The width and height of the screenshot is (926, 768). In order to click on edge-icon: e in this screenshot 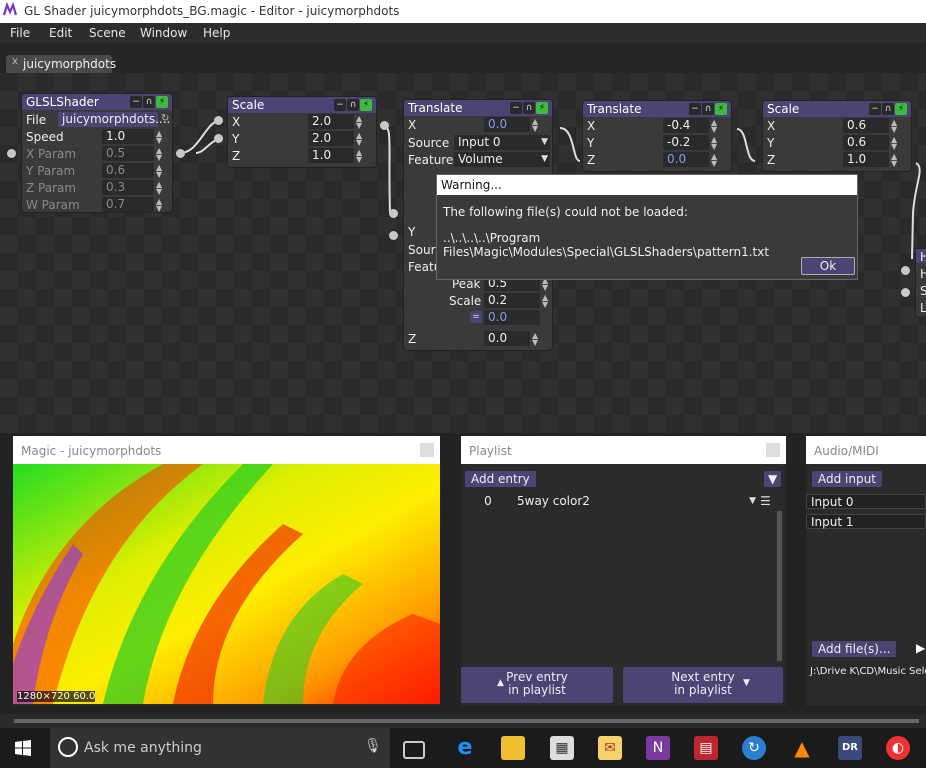, I will do `click(465, 748)`.